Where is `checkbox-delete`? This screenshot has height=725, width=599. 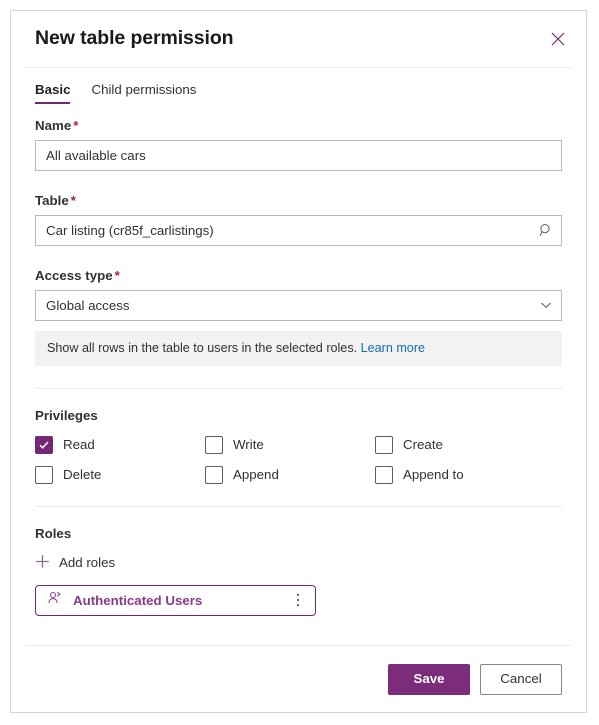 checkbox-delete is located at coordinates (44, 474).